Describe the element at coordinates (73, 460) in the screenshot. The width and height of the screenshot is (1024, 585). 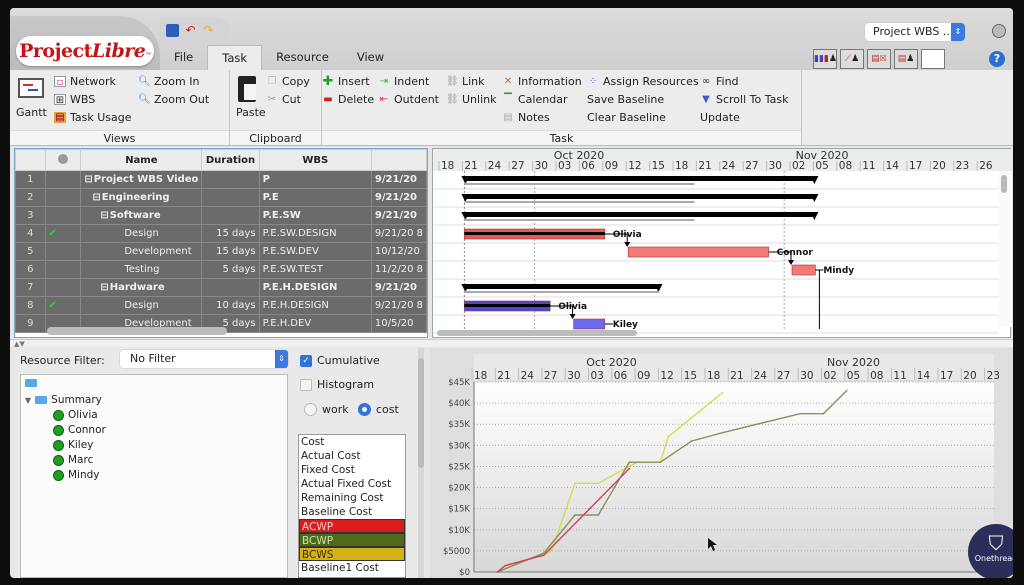
I see `resource-item: Marc` at that location.